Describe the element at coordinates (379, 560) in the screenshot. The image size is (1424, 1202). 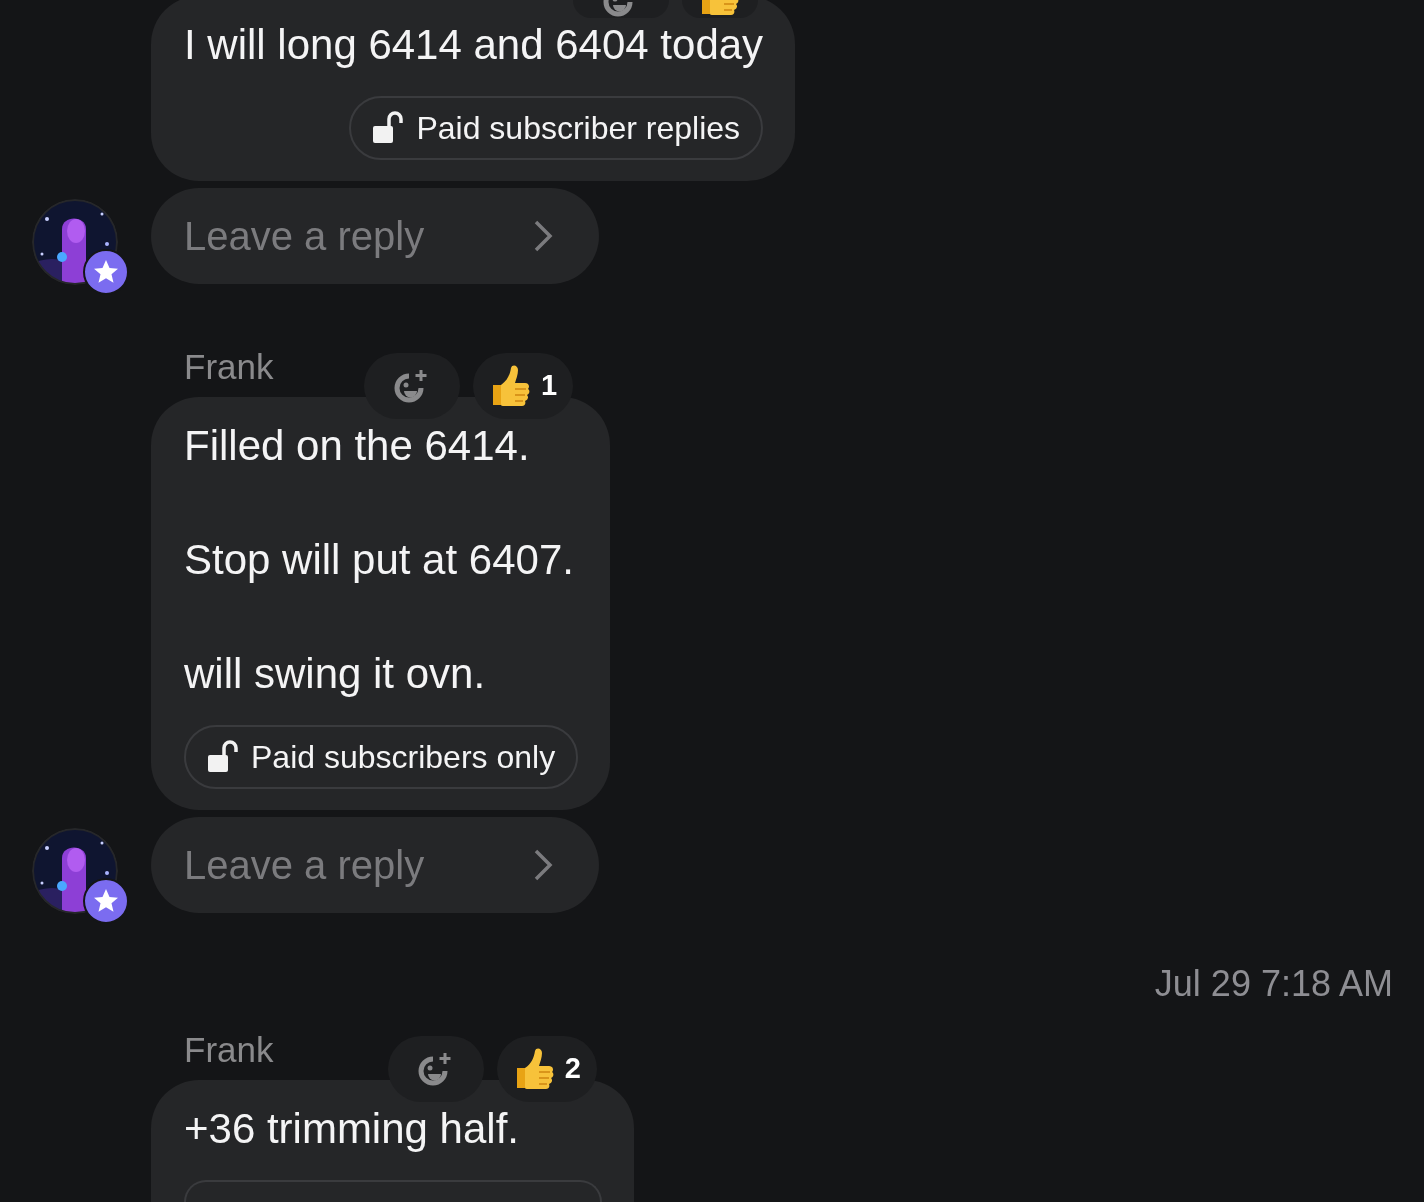
I see `message-text: Stop will put at 6407.` at that location.